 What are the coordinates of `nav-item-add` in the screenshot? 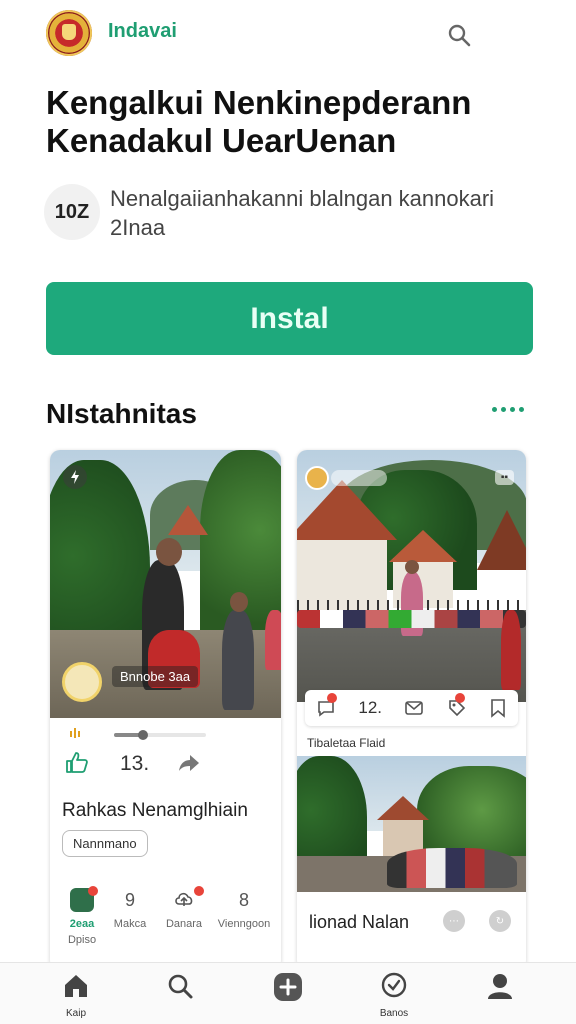 It's located at (288, 989).